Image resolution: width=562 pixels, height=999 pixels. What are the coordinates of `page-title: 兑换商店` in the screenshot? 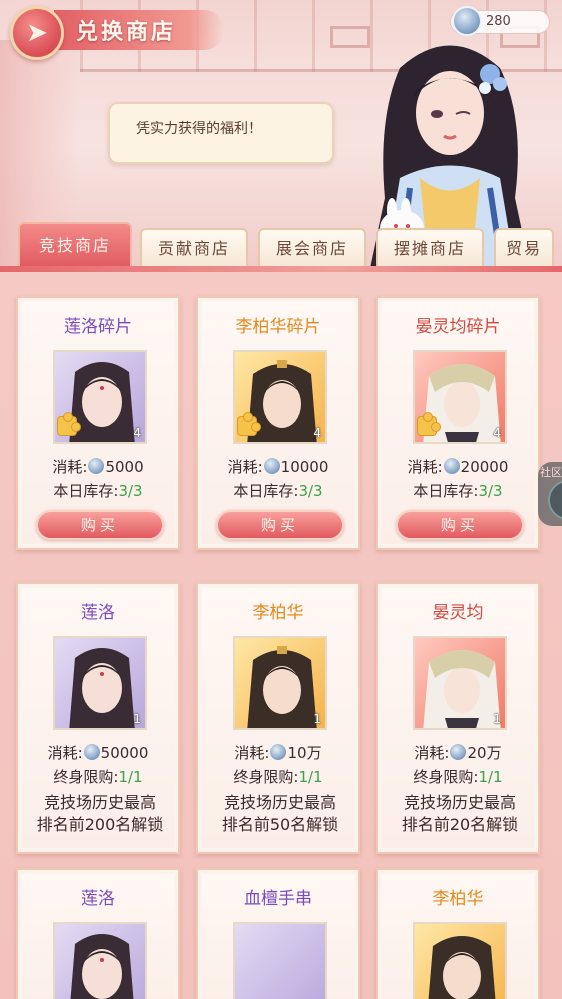 It's located at (126, 32).